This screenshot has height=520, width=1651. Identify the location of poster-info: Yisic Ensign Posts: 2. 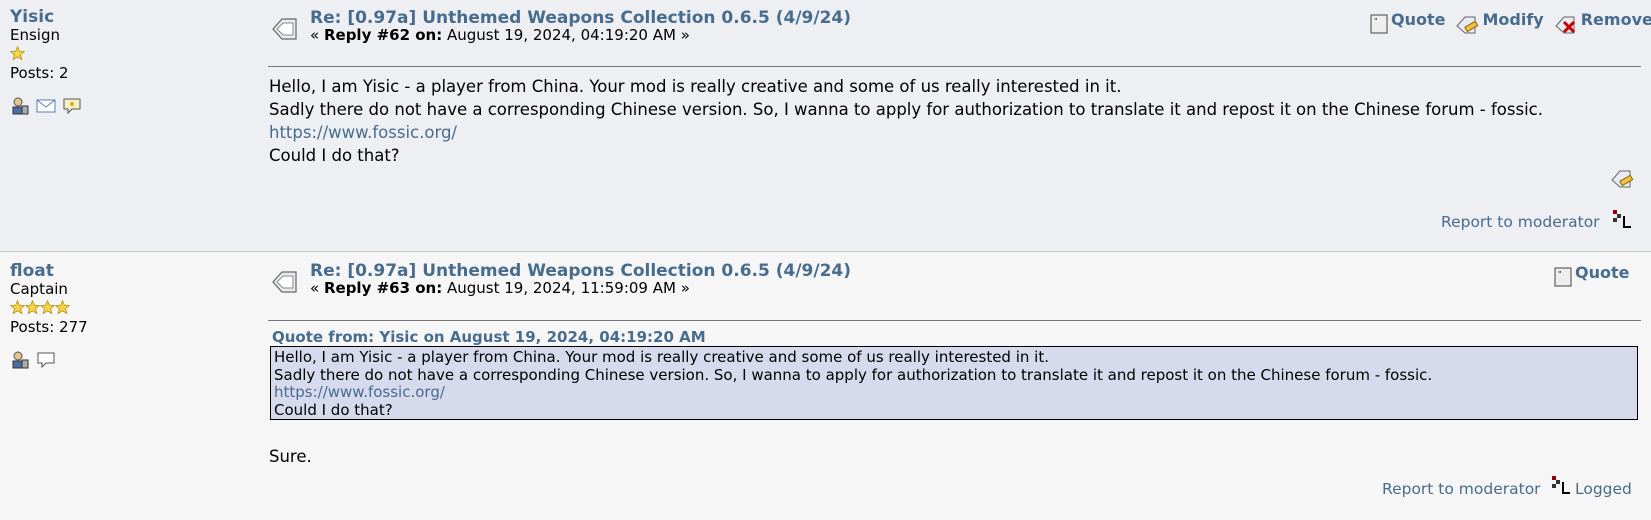
(130, 62).